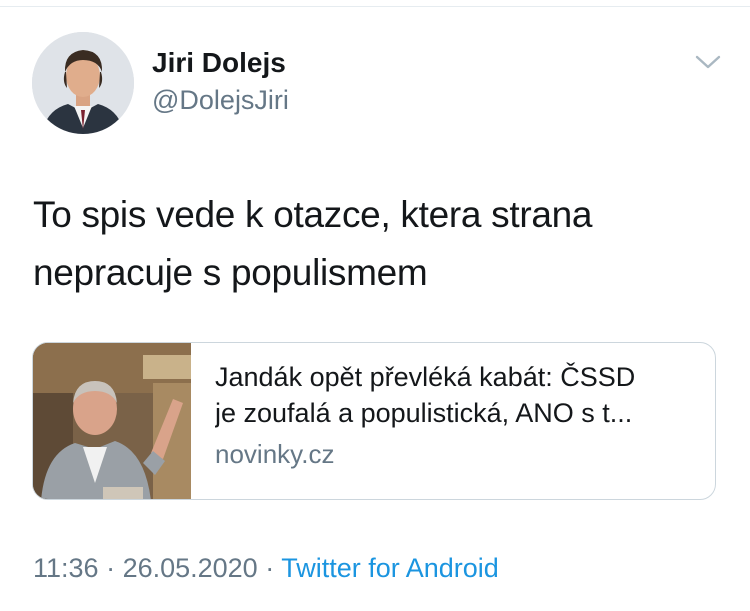 The height and width of the screenshot is (611, 750). I want to click on chevron-down-icon, so click(708, 62).